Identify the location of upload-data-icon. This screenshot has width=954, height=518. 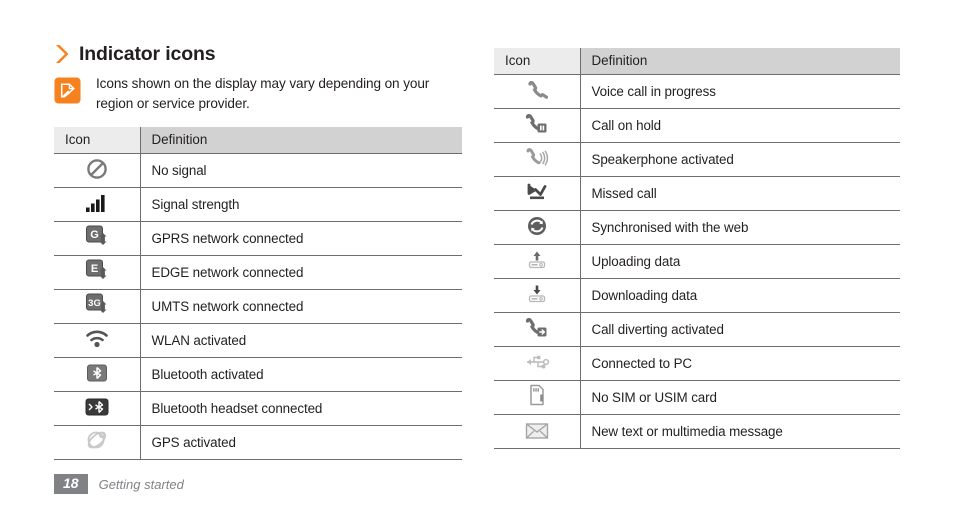
(537, 260).